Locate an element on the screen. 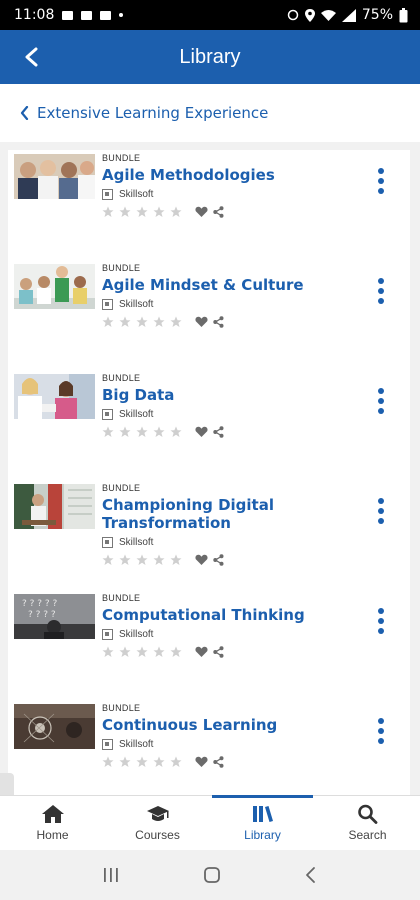  item-title: Big Data is located at coordinates (237, 395).